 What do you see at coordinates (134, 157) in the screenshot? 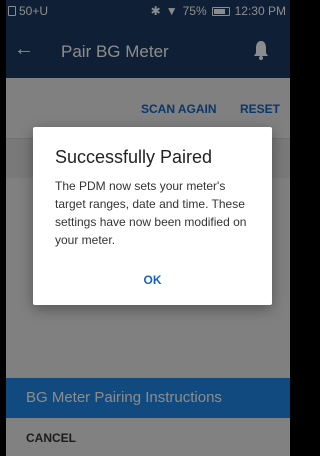
I see `dialog-title: Successfully Paired` at bounding box center [134, 157].